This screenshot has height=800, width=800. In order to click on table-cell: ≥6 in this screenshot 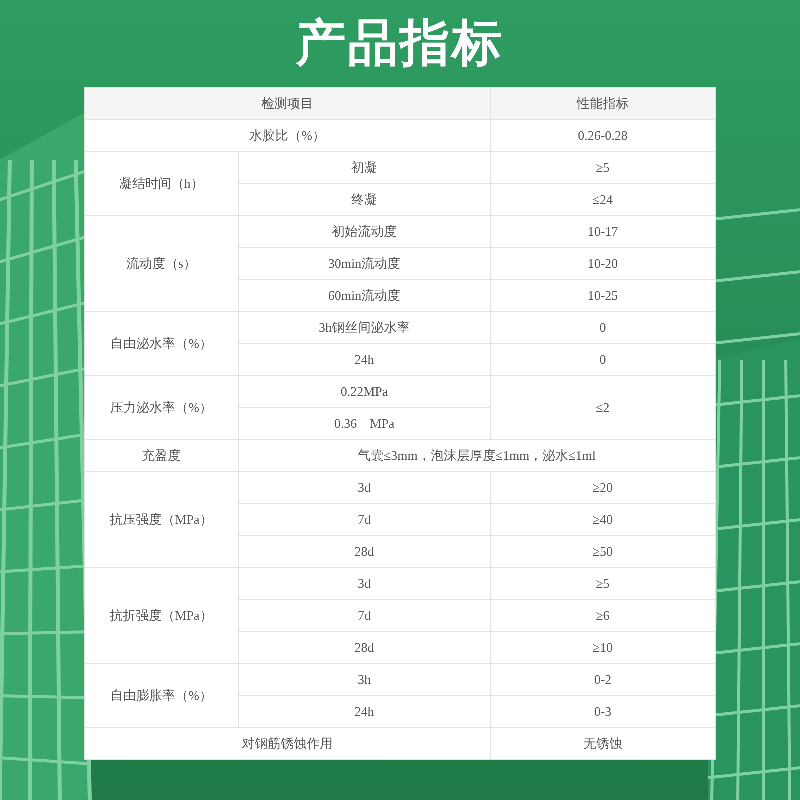, I will do `click(603, 616)`.